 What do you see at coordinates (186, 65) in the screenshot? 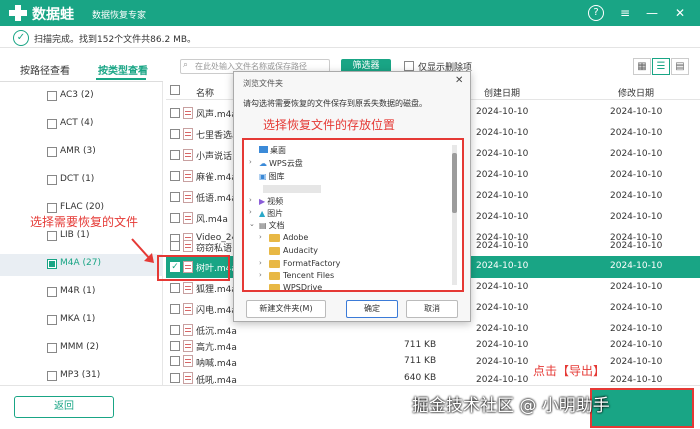
I see `search-icon: ⌕` at bounding box center [186, 65].